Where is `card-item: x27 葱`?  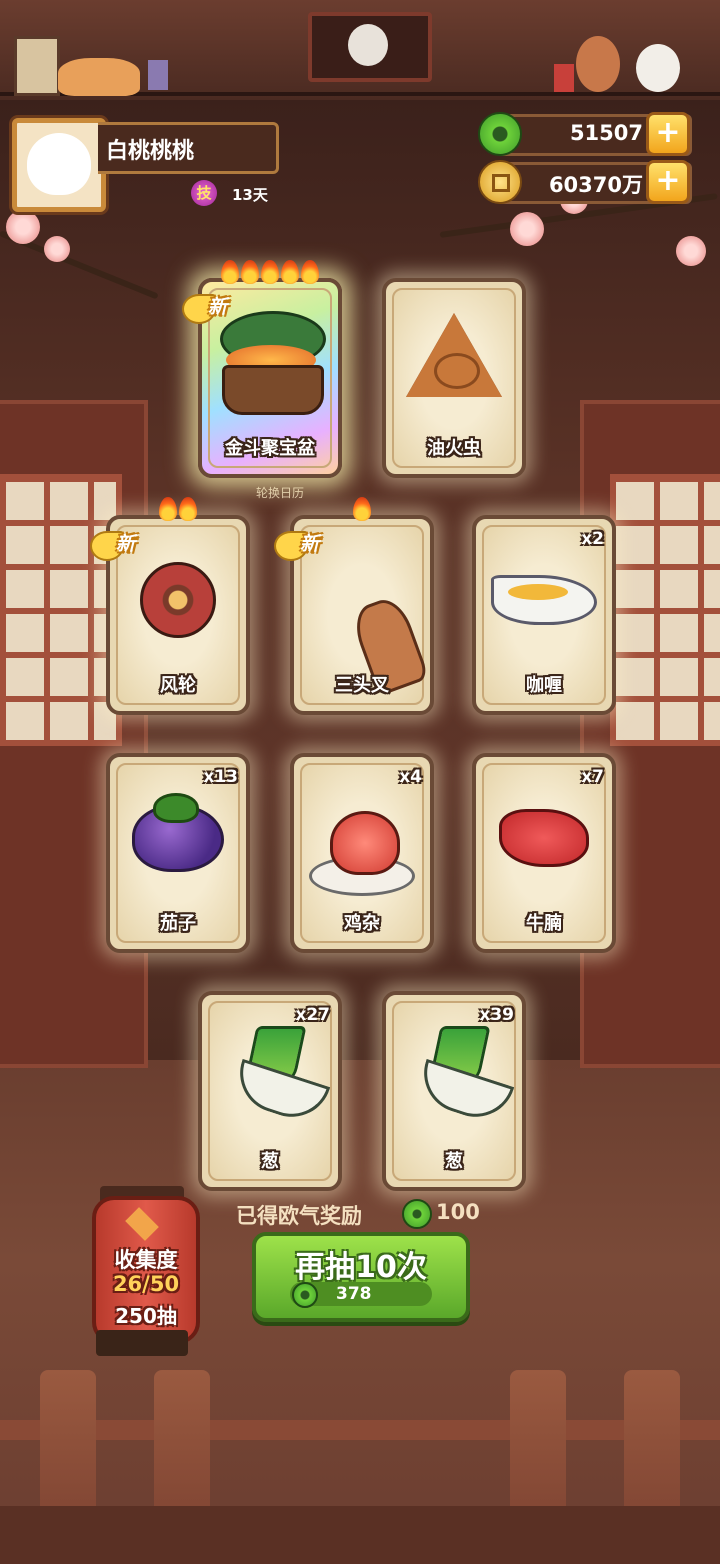
card-item: x27 葱 is located at coordinates (270, 1091).